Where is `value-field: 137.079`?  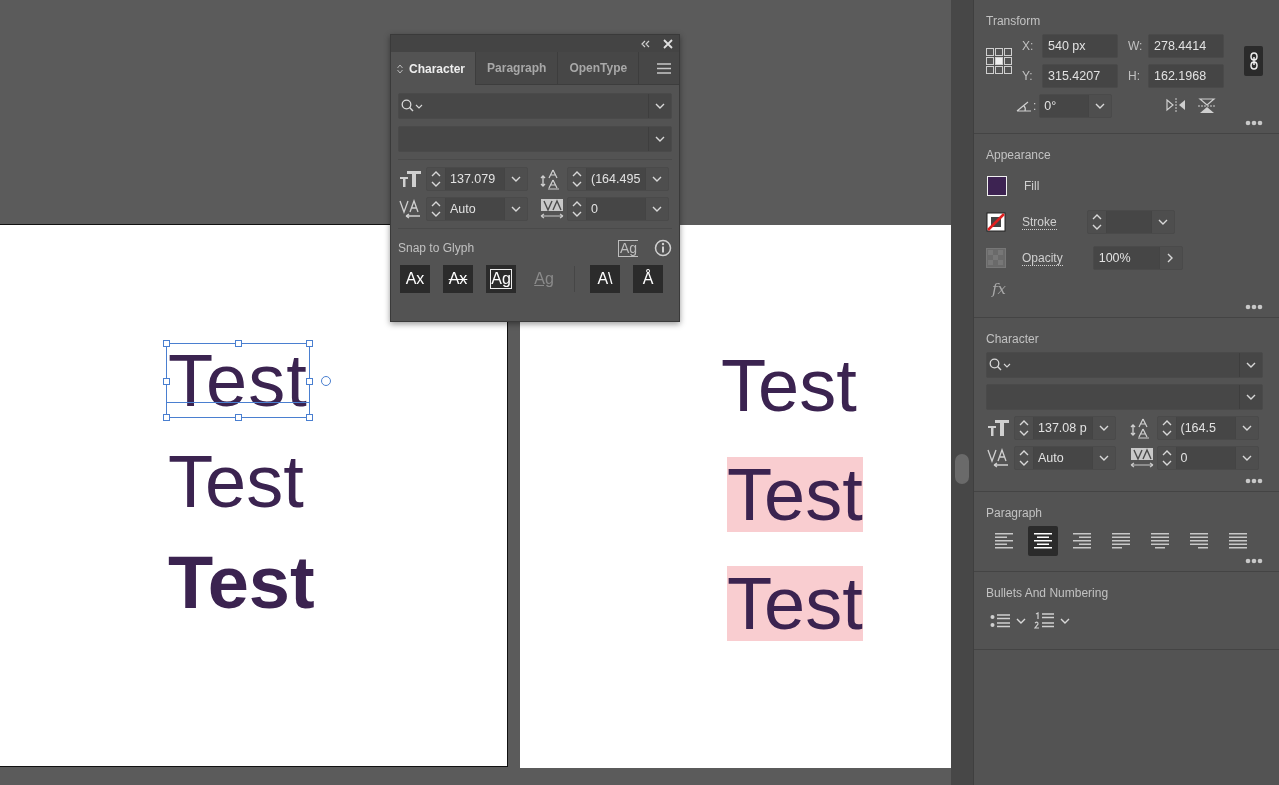
value-field: 137.079 is located at coordinates (475, 179).